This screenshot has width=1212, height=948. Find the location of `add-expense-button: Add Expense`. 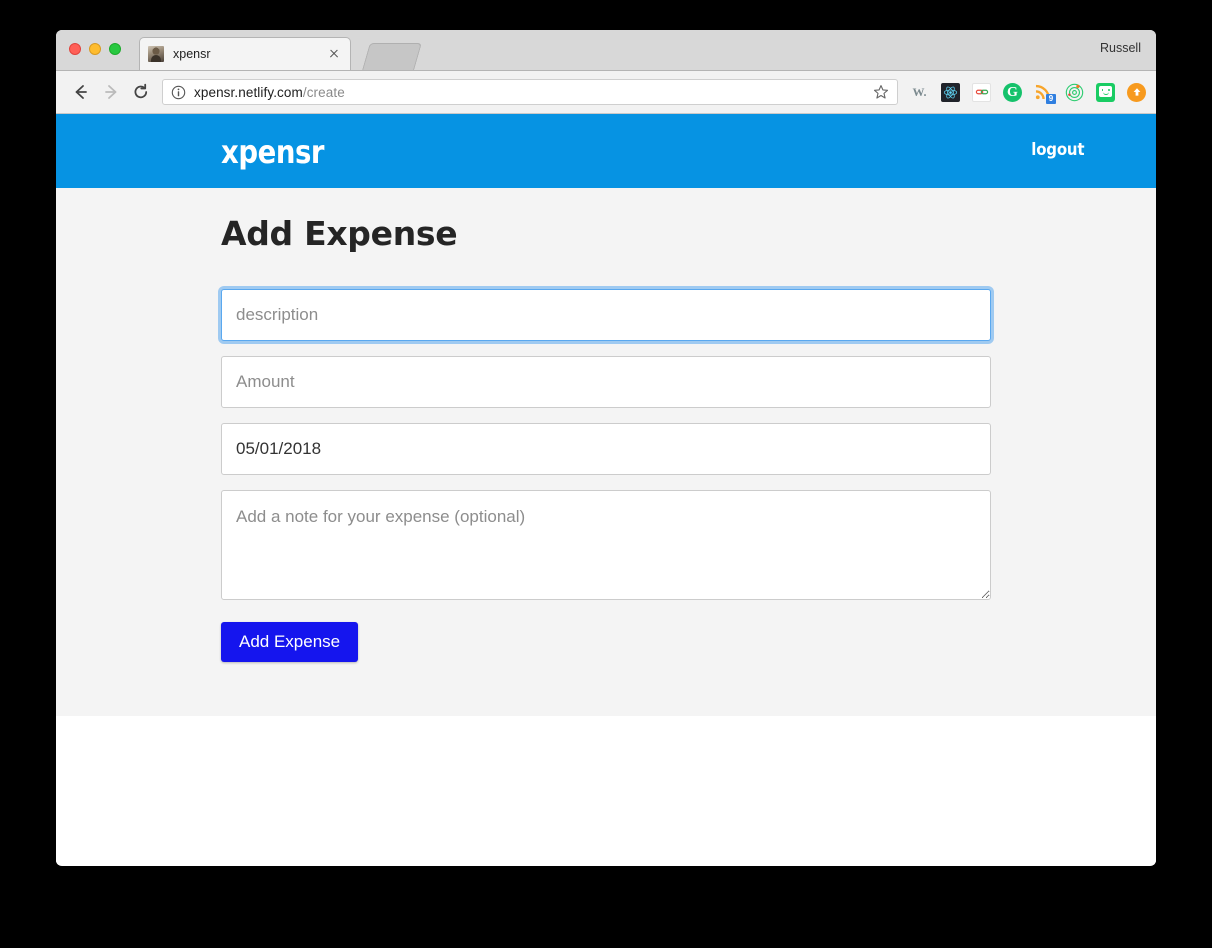

add-expense-button: Add Expense is located at coordinates (290, 642).